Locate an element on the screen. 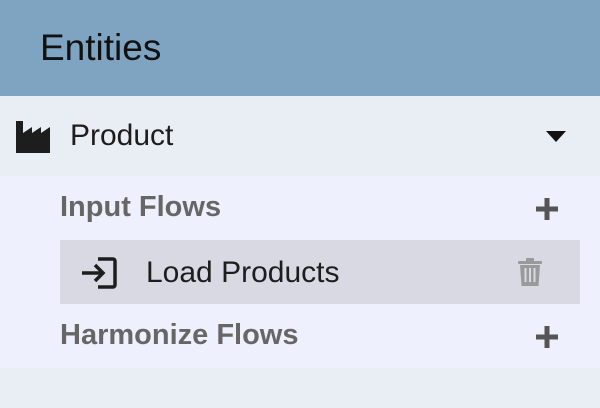 Image resolution: width=600 pixels, height=408 pixels. harmonize-flows-title: Harmonize Flows is located at coordinates (179, 335).